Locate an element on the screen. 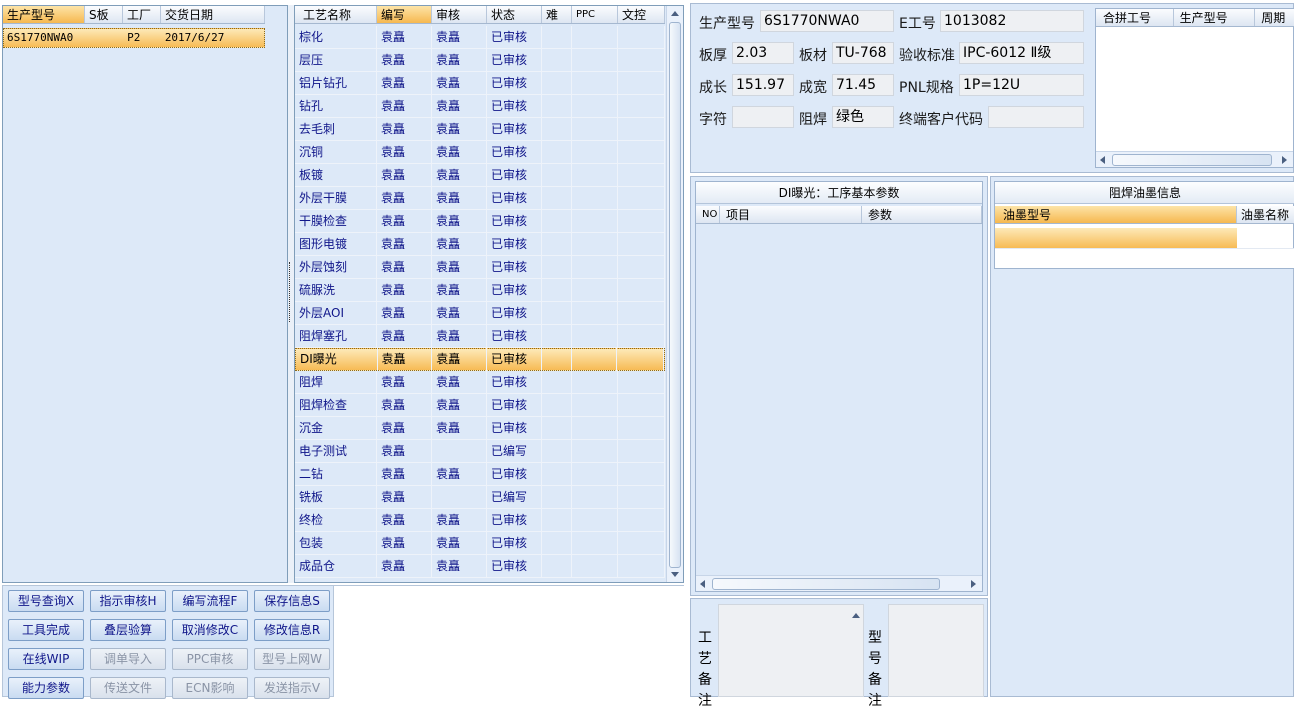  di-hscroll is located at coordinates (839, 583).